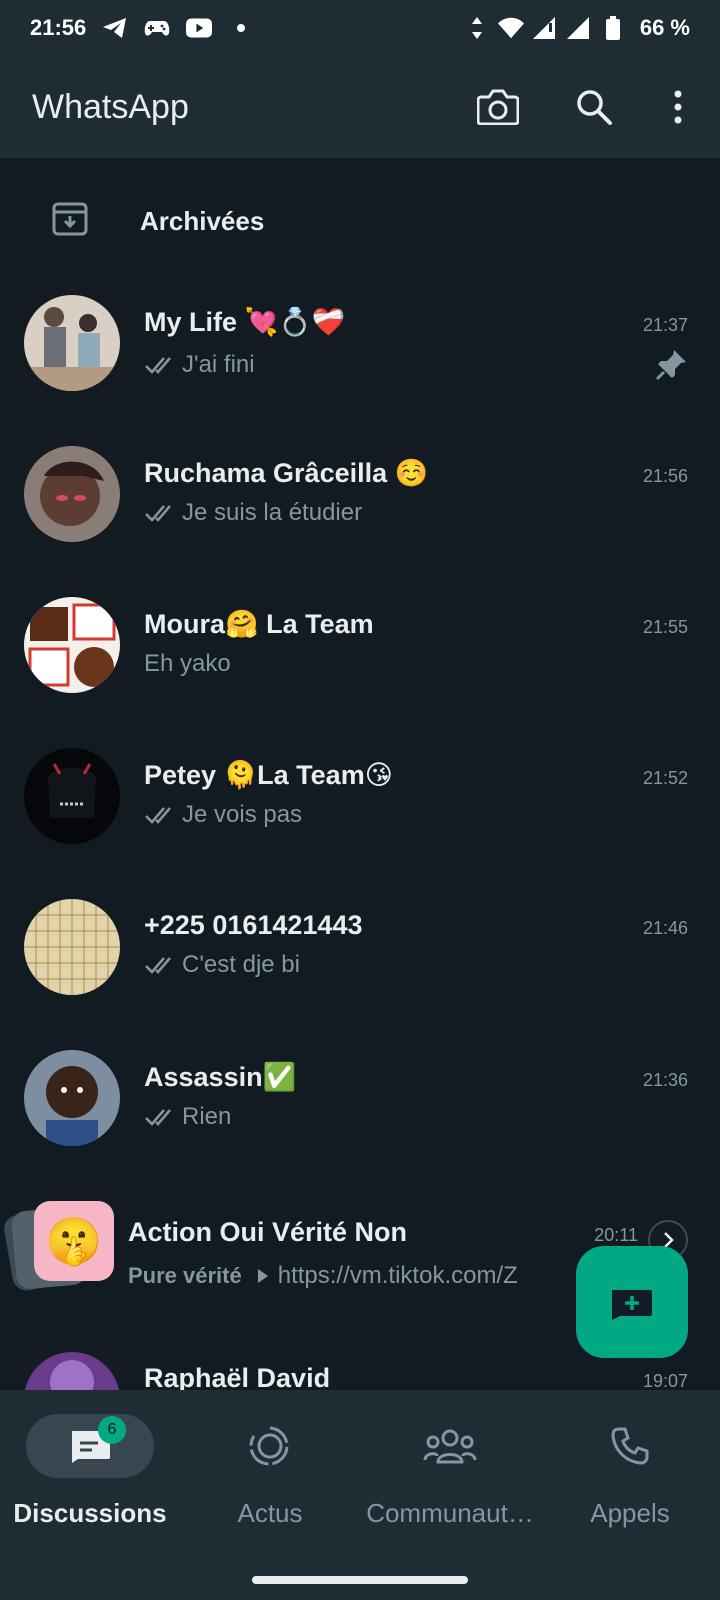  Describe the element at coordinates (242, 814) in the screenshot. I see `chat-preview: Je vois pas` at that location.